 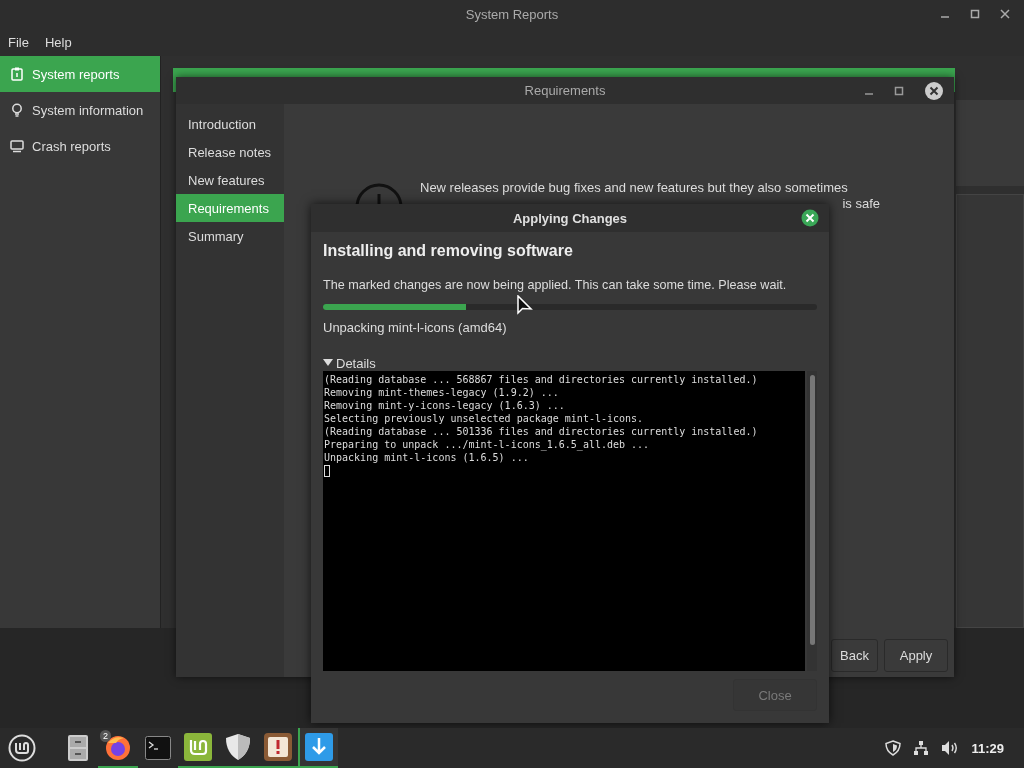 I want to click on taskbar-app: 2, so click(x=118, y=748).